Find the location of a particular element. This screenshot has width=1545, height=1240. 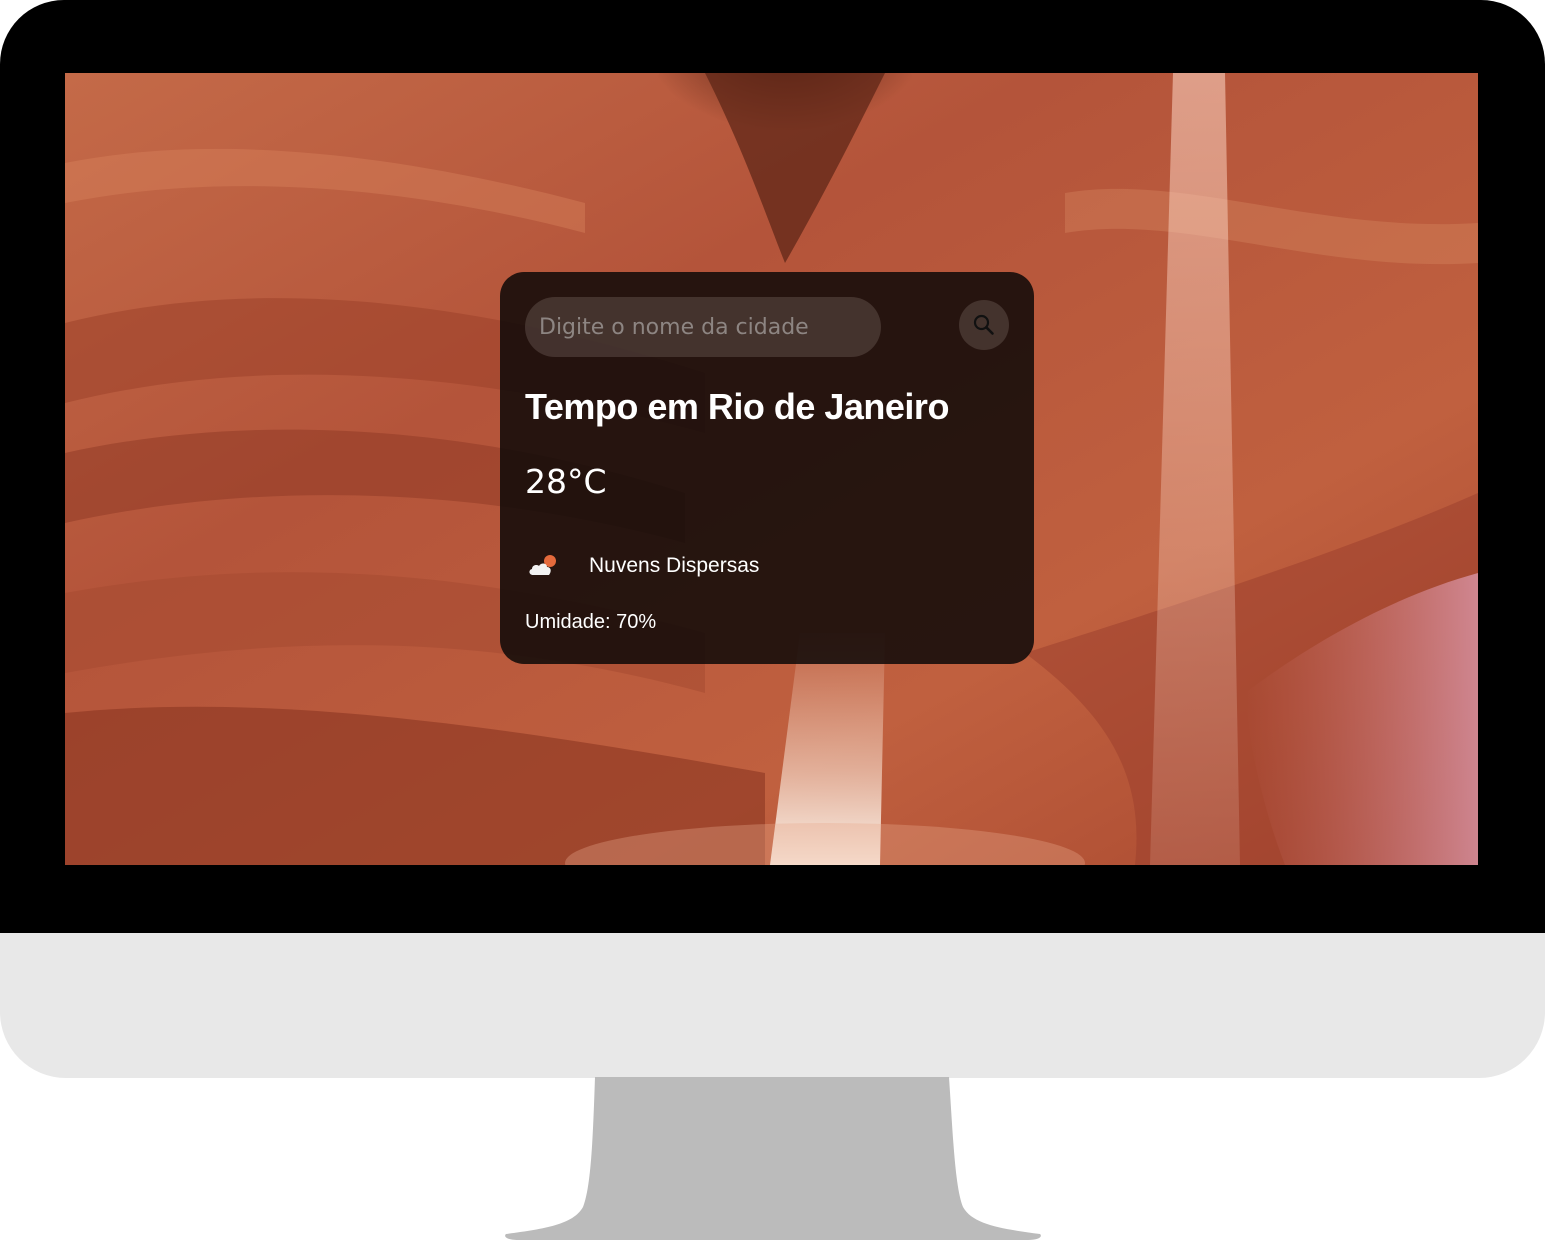

search-button is located at coordinates (984, 325).